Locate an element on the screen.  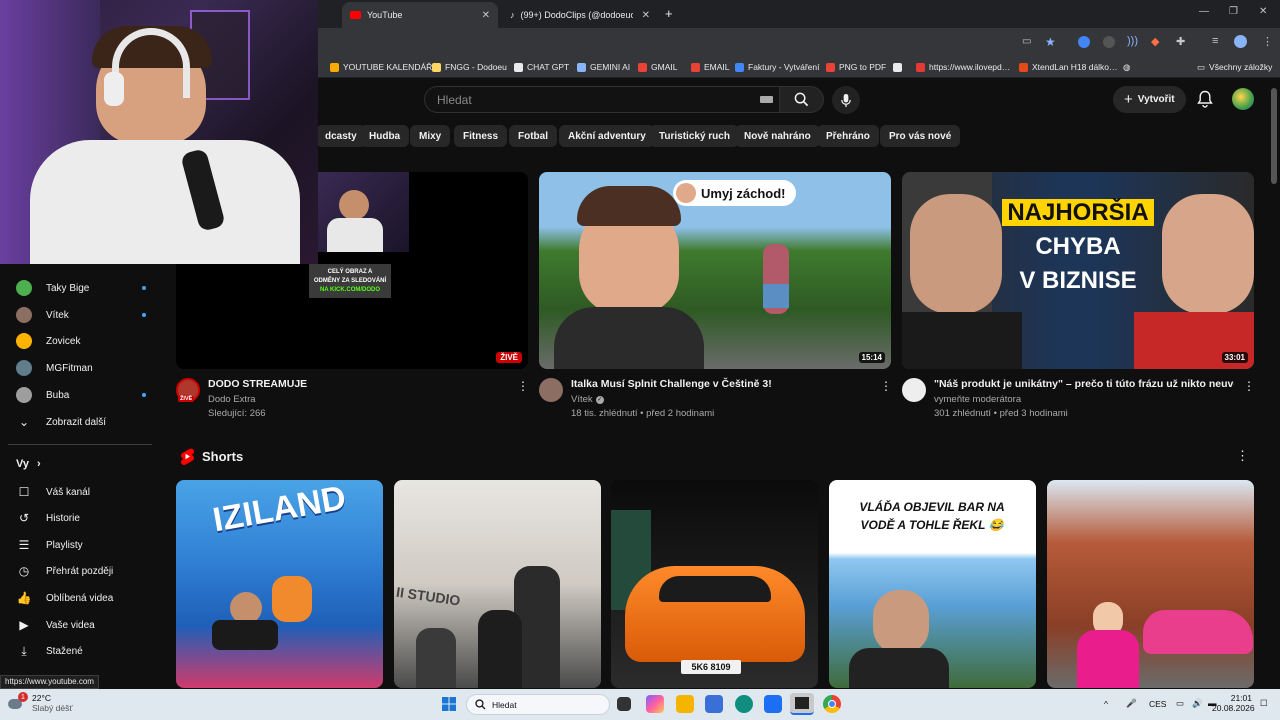
channel-name: vymeňte moderátora is located at coordinates (977, 400).